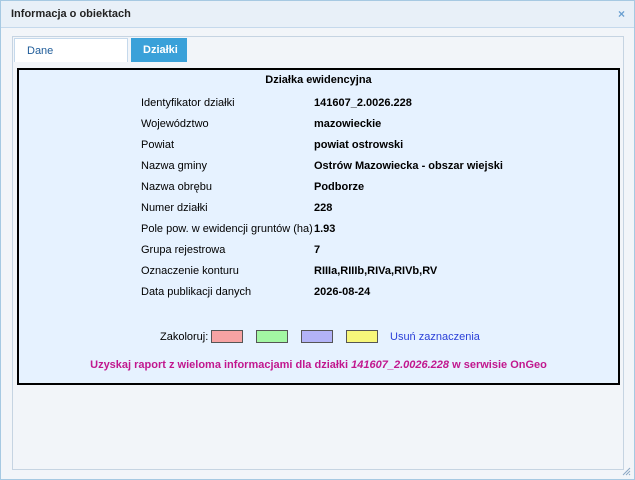 The height and width of the screenshot is (480, 635). What do you see at coordinates (188, 103) in the screenshot?
I see `row-label: Identyfikator działki` at bounding box center [188, 103].